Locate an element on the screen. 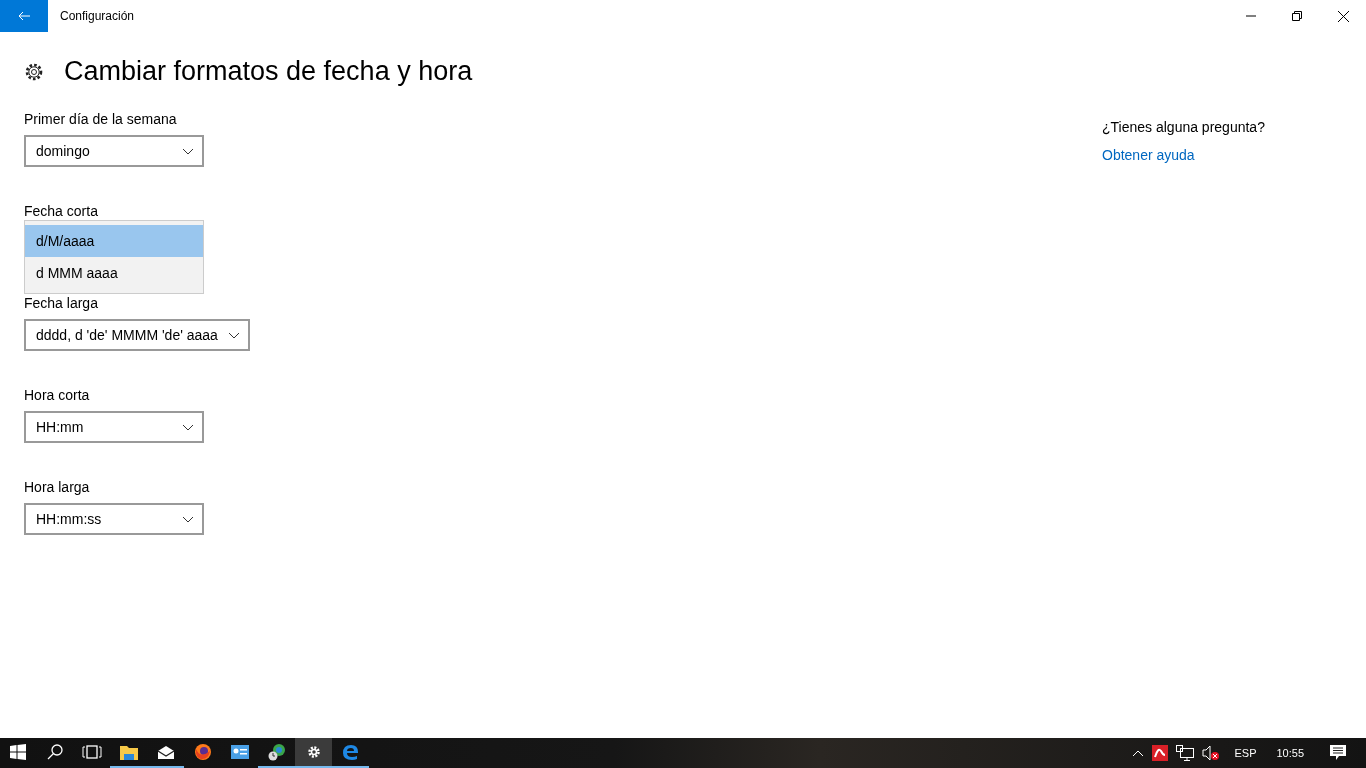 Image resolution: width=1366 pixels, height=768 pixels. close-icon is located at coordinates (1343, 16).